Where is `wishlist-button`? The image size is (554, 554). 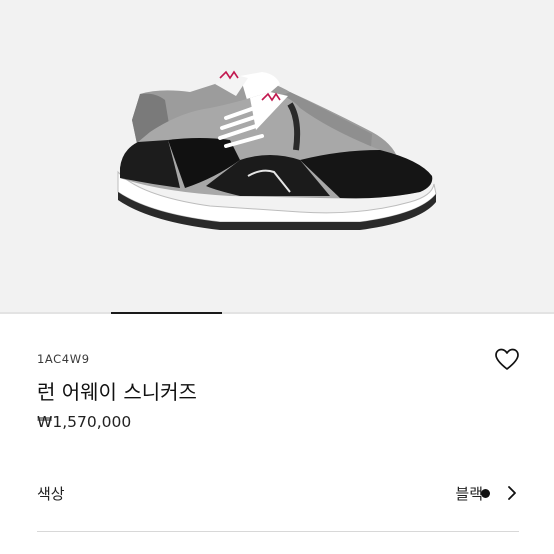 wishlist-button is located at coordinates (507, 360).